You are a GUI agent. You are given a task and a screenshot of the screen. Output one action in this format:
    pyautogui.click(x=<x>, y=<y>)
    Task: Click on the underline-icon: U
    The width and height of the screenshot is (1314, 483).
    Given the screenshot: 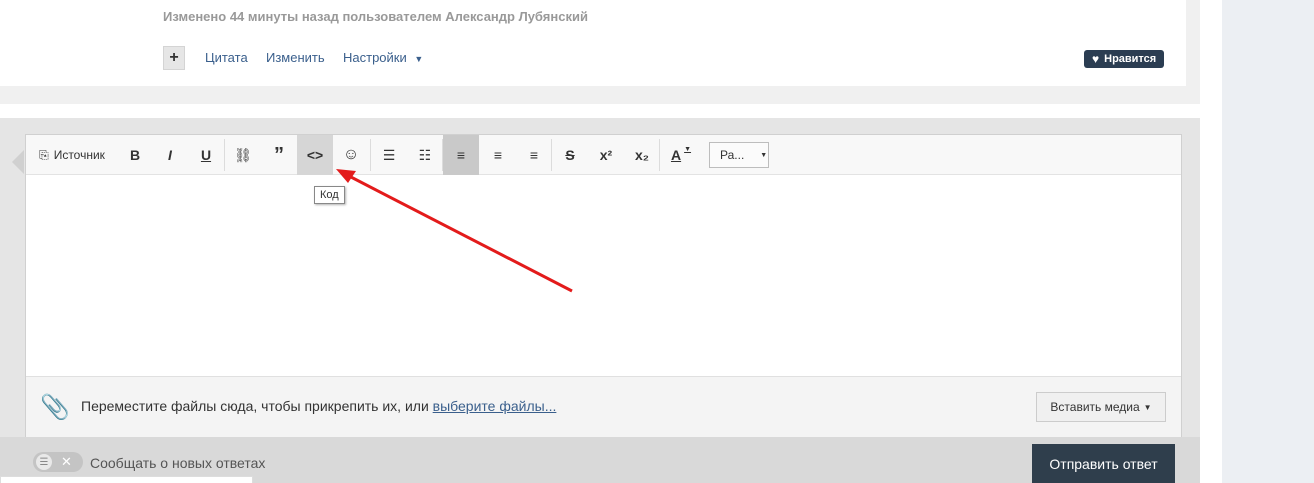 What is the action you would take?
    pyautogui.click(x=206, y=155)
    